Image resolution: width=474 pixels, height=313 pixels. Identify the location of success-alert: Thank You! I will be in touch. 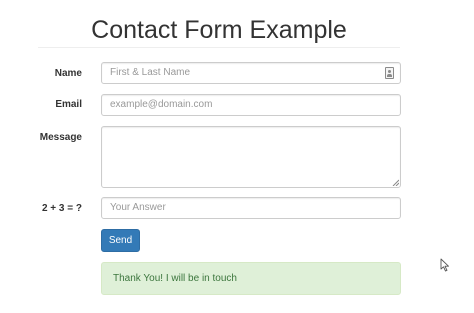
(251, 278).